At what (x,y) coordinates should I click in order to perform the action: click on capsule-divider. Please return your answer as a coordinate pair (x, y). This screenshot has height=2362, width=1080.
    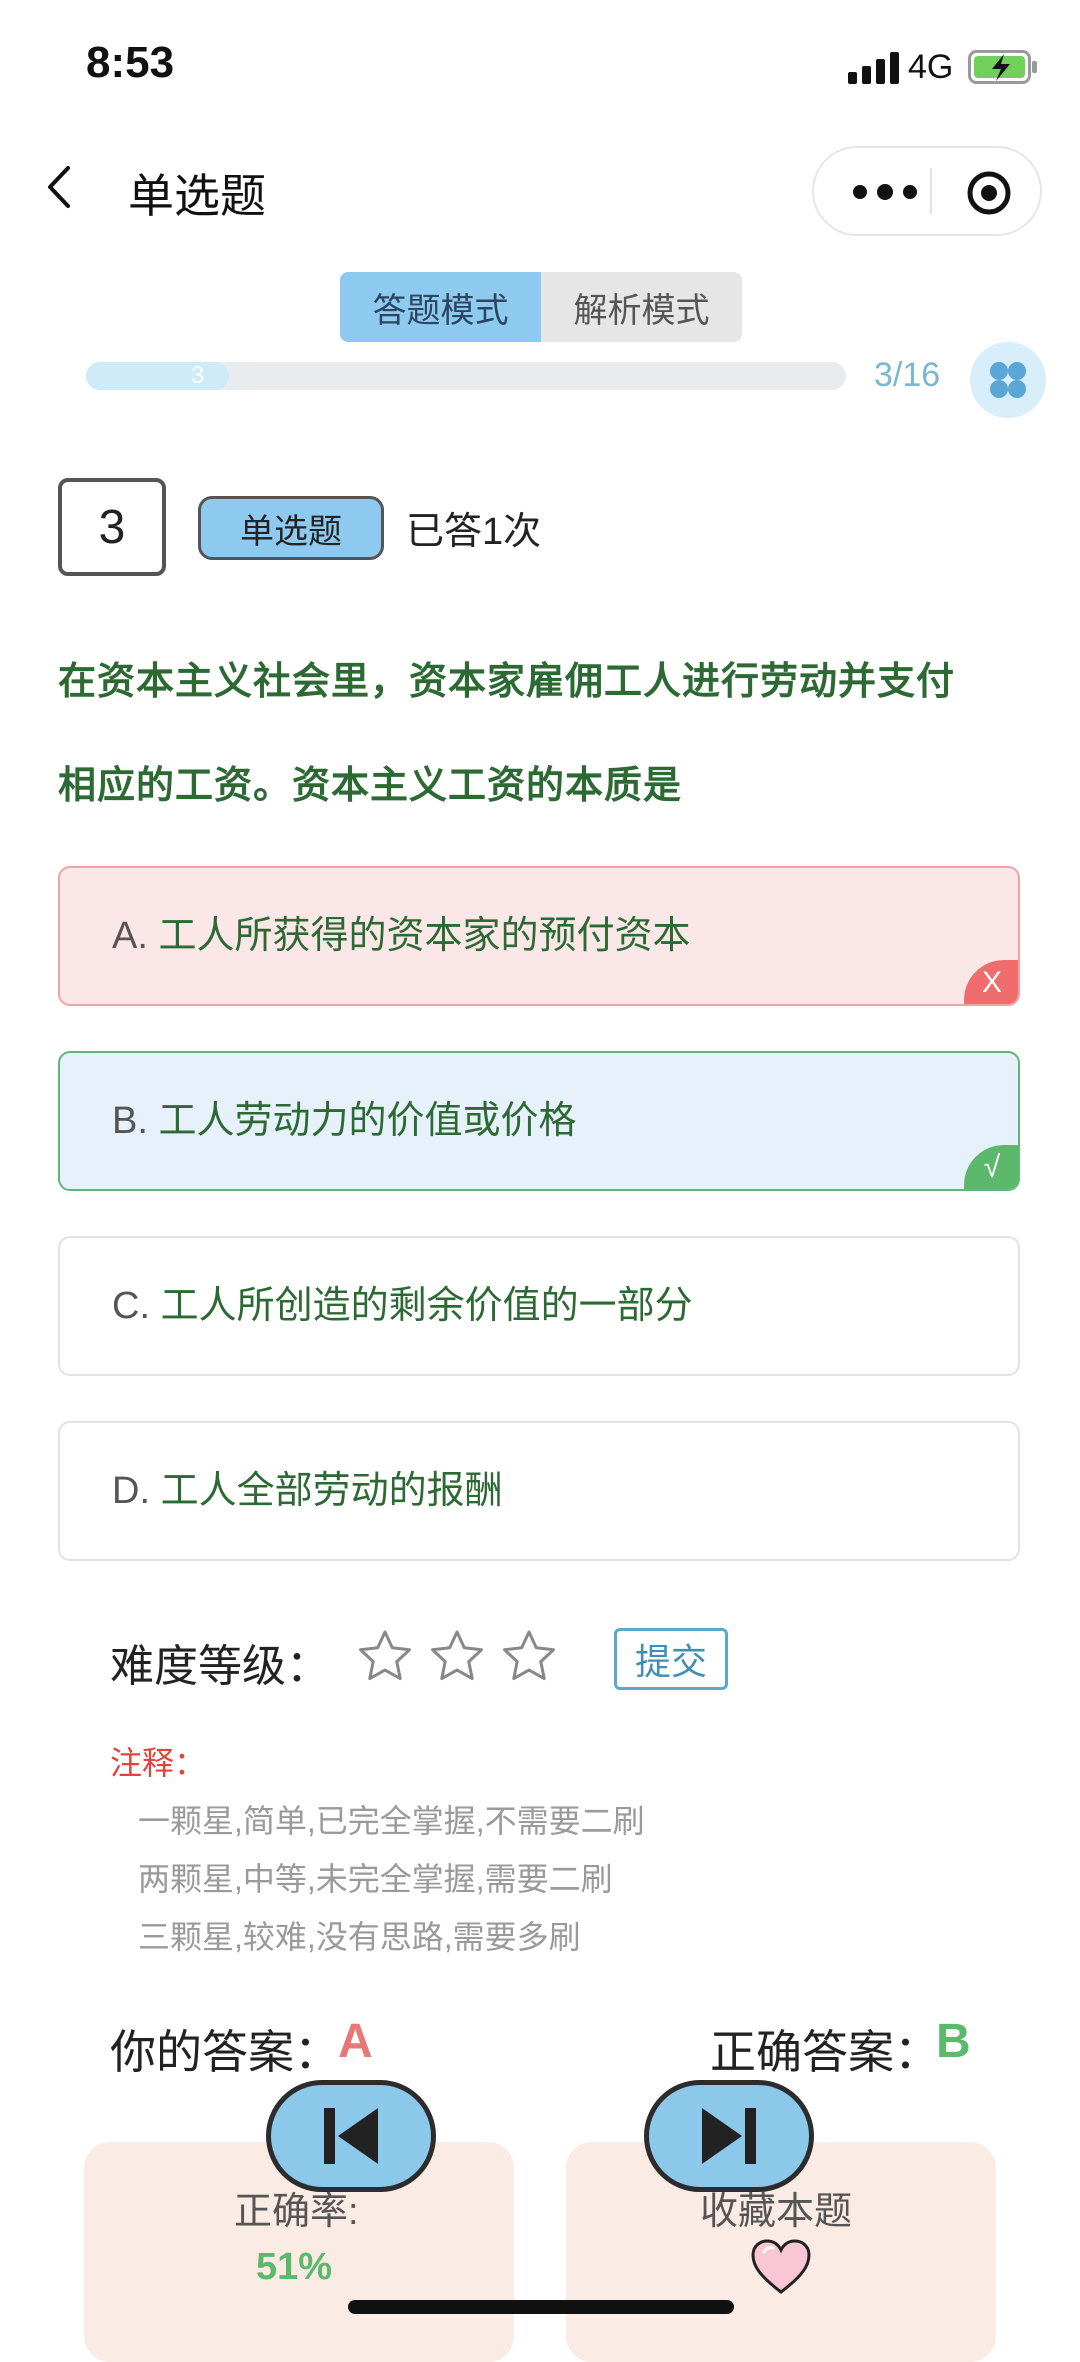
    Looking at the image, I should click on (931, 191).